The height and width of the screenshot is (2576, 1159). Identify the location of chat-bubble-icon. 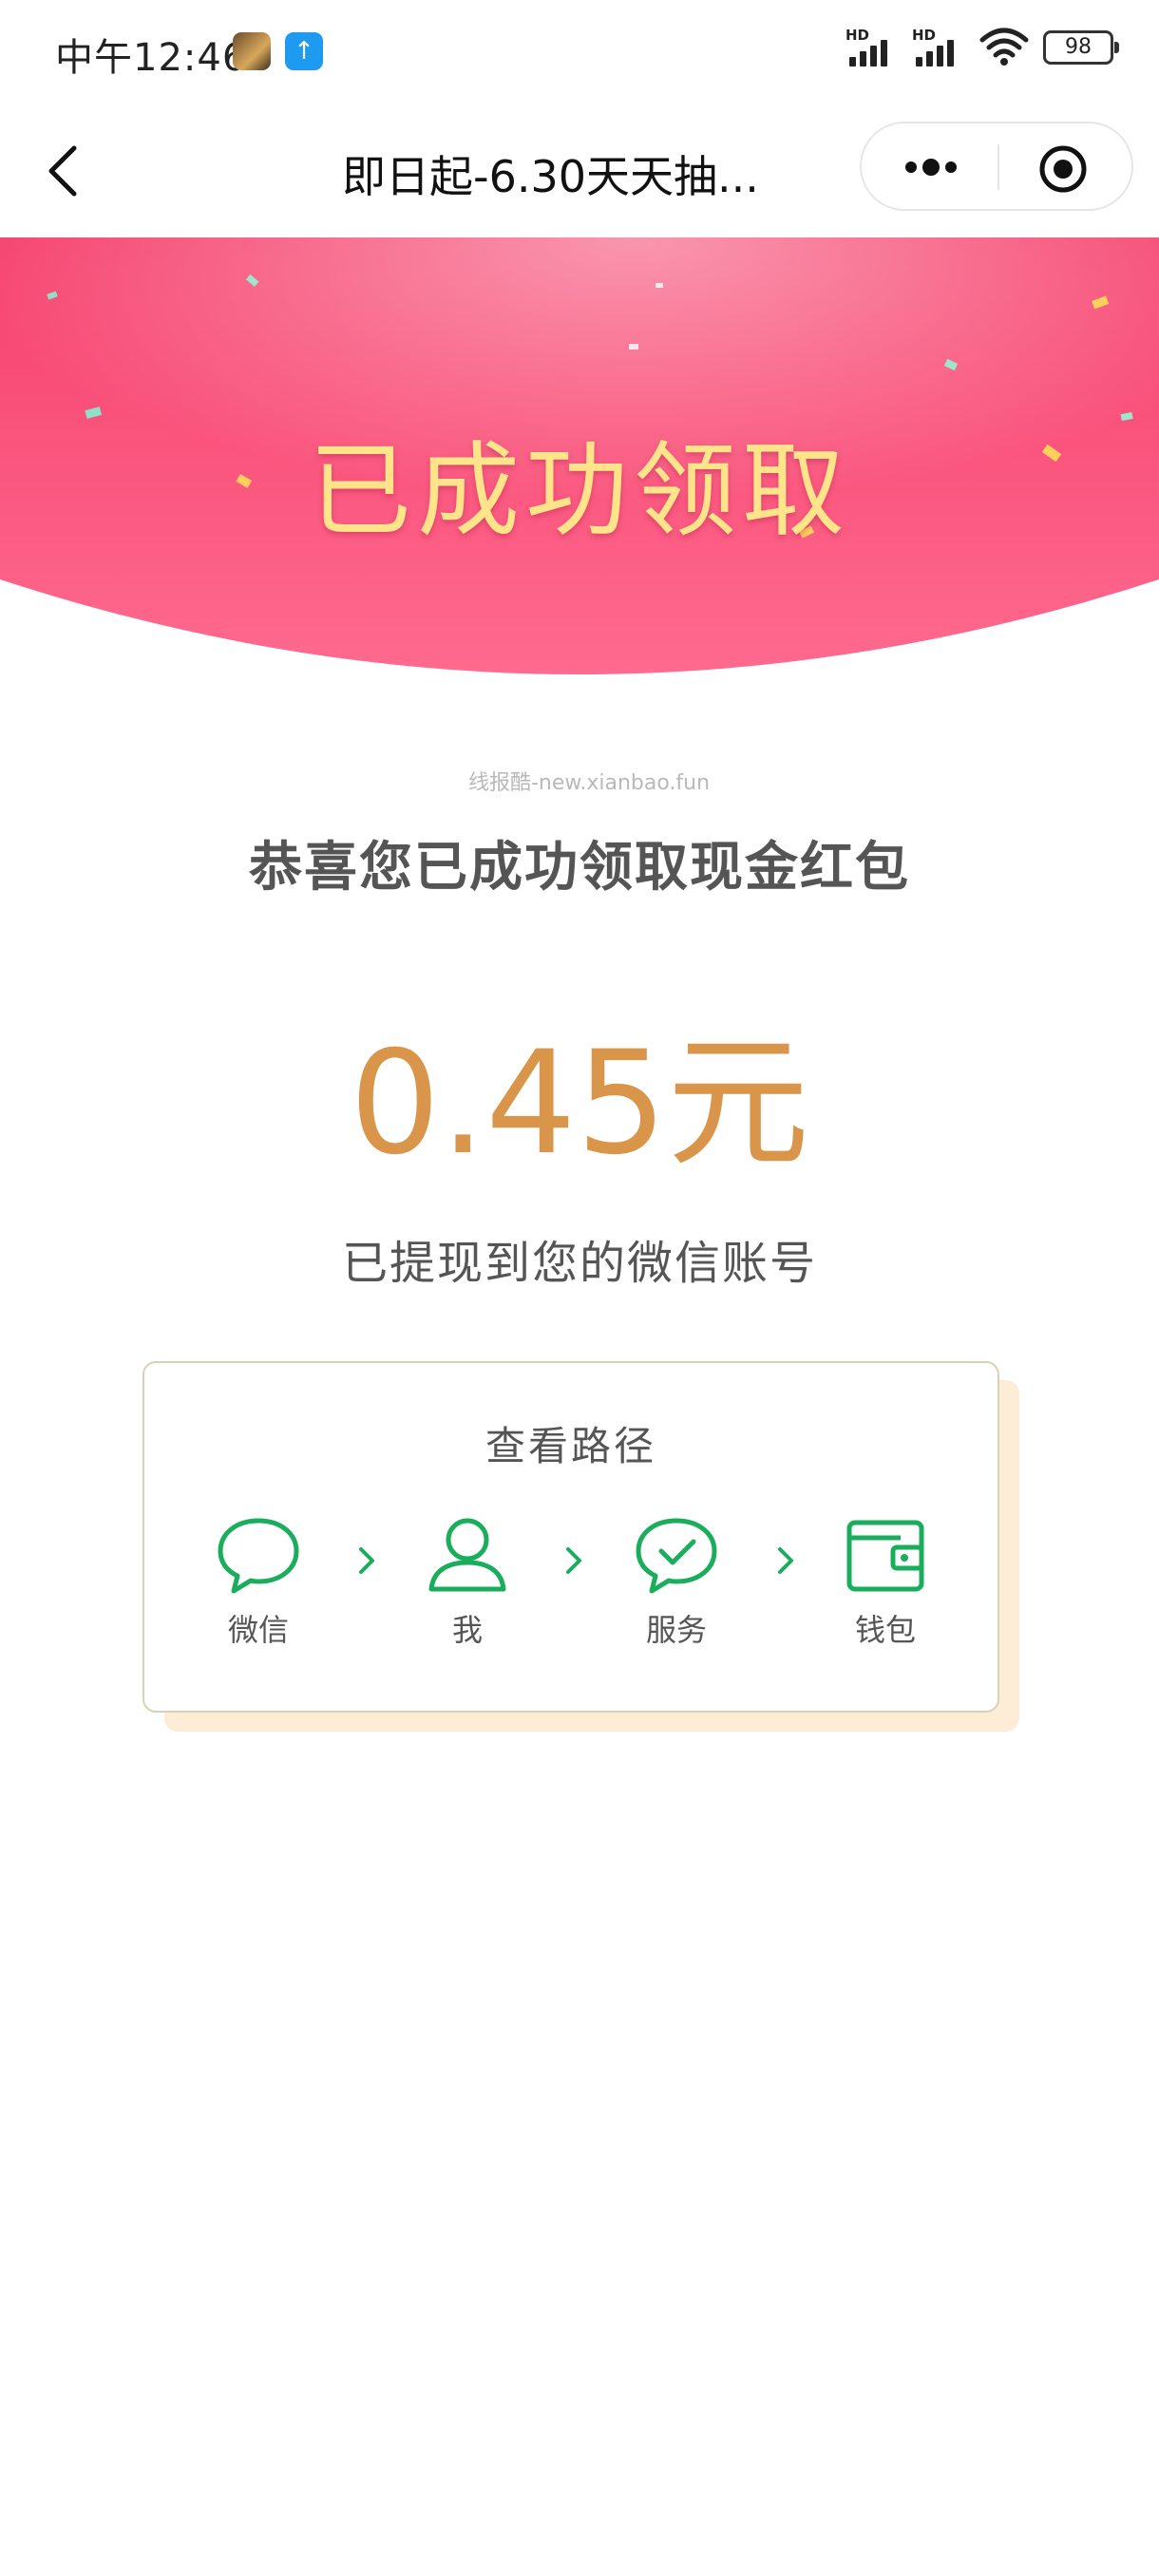
(258, 1556).